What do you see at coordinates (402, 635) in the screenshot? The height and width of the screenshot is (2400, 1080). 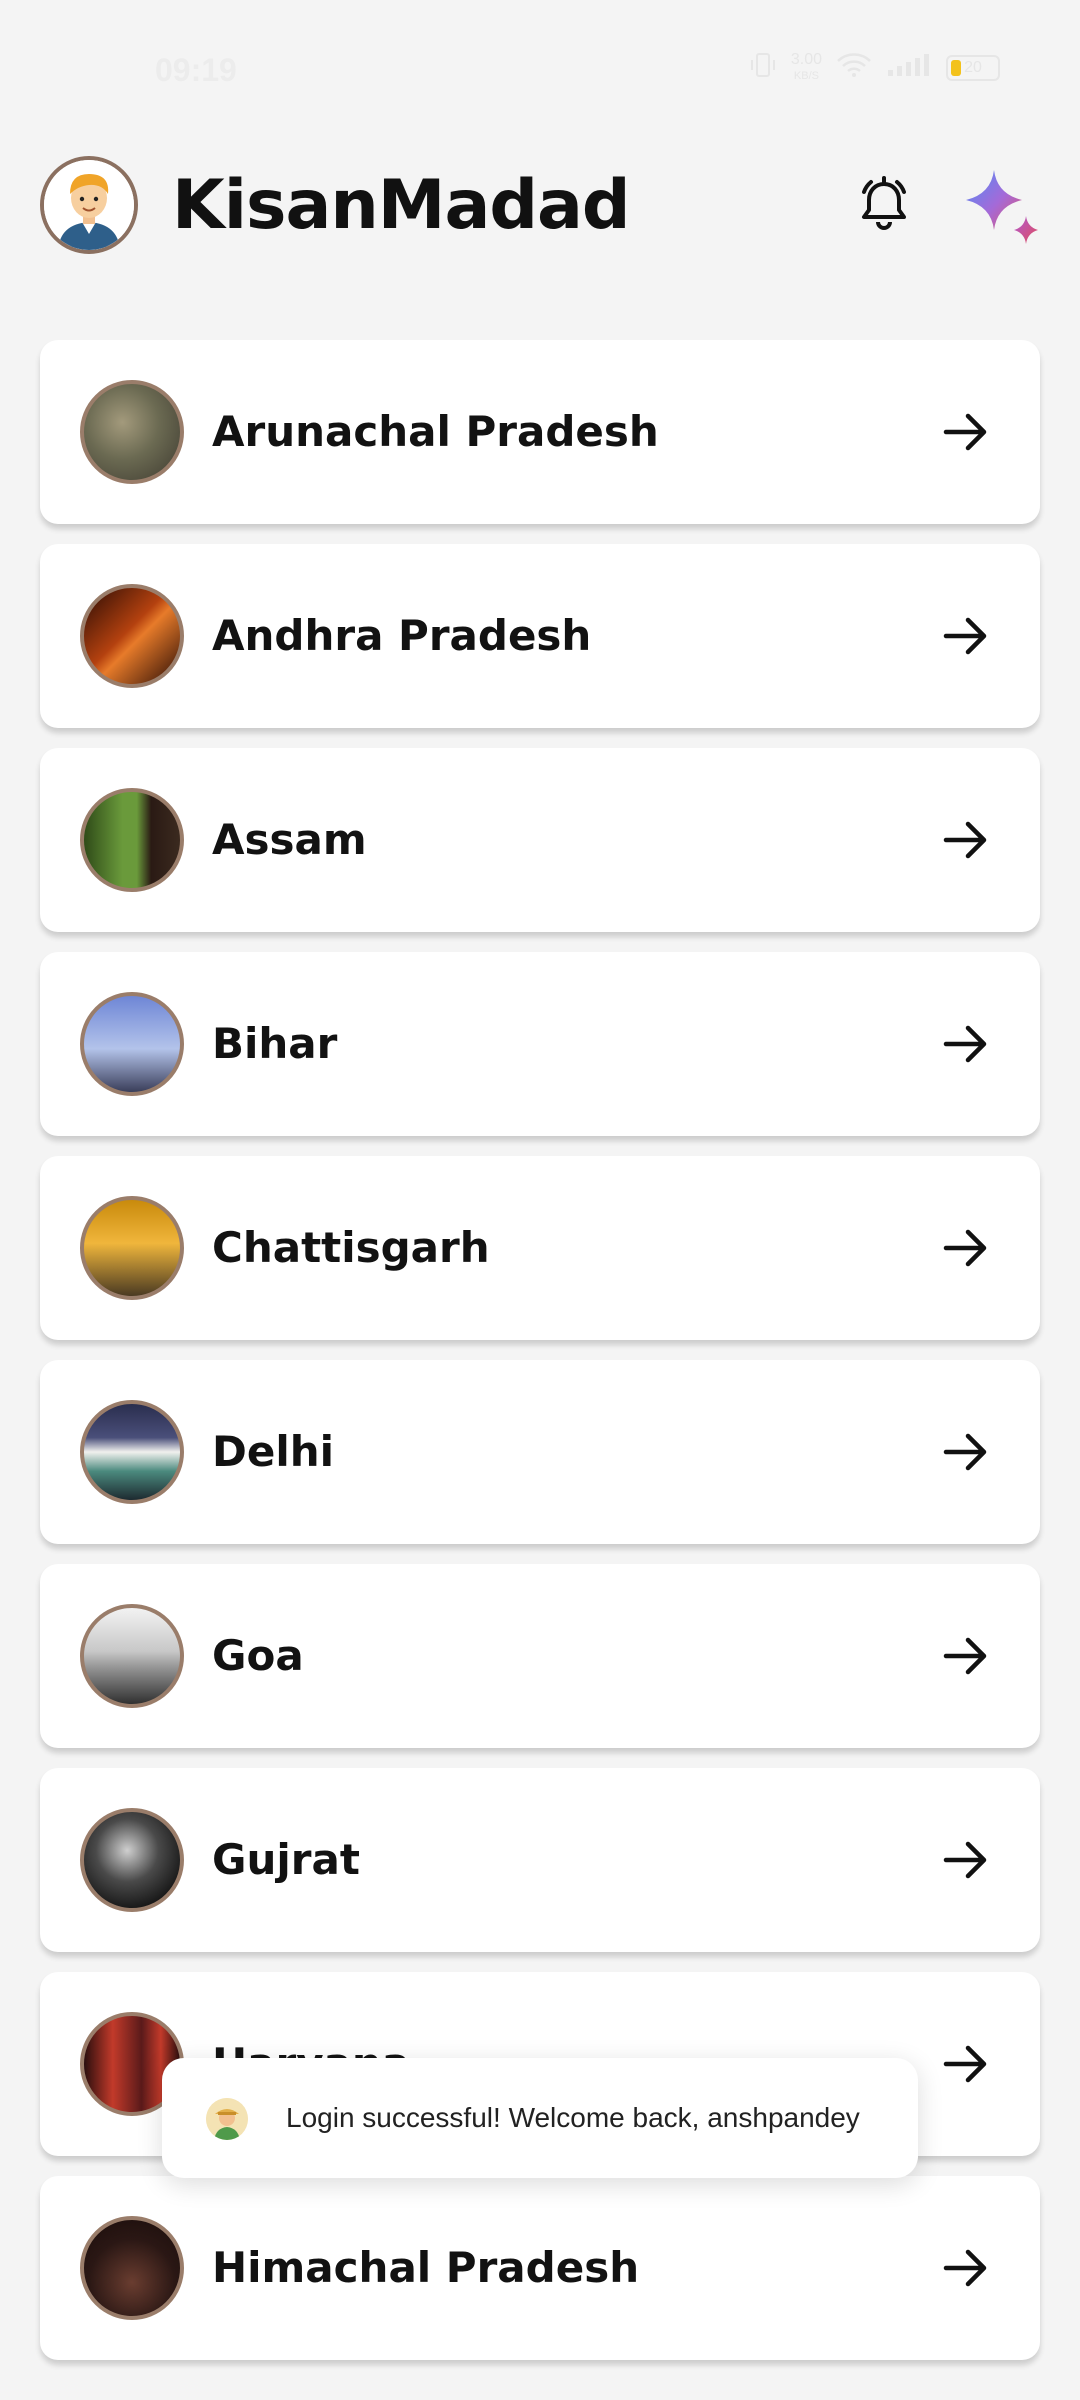 I see `state-name: Andhra Pradesh` at bounding box center [402, 635].